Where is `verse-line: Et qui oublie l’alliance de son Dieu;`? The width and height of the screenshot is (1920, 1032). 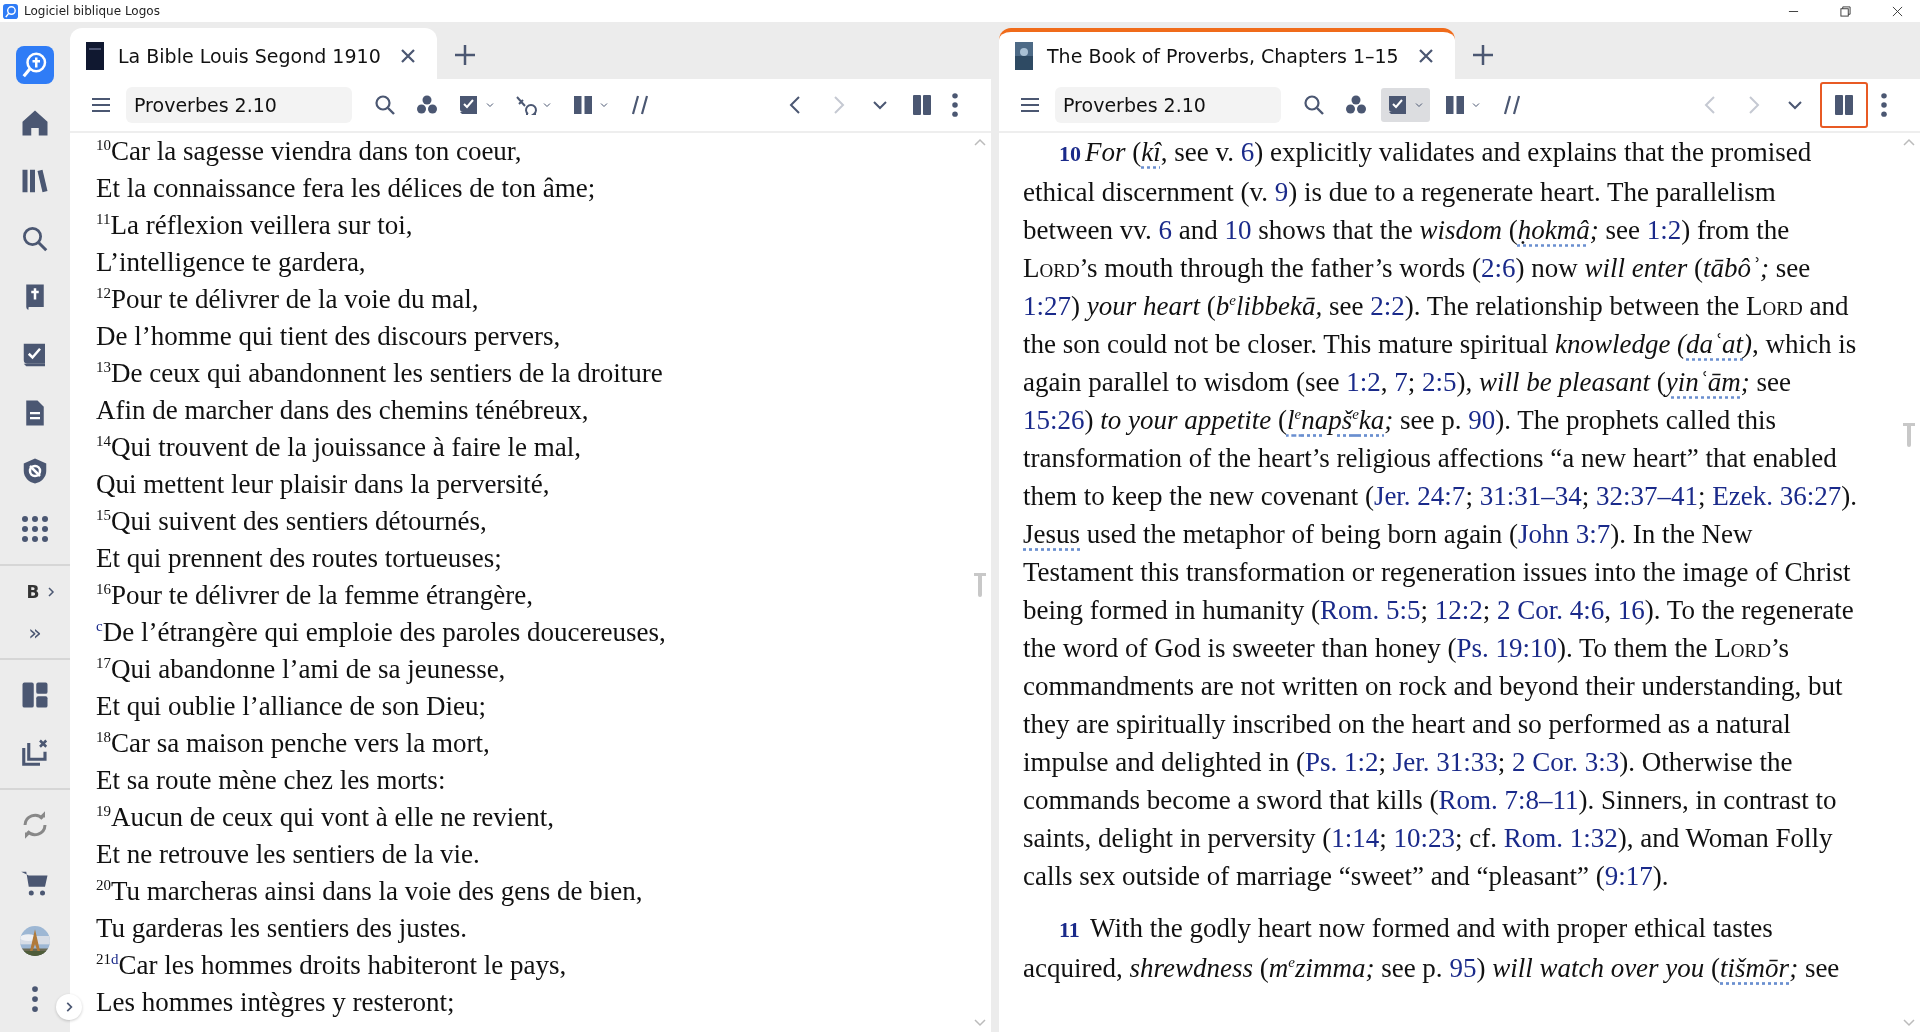
verse-line: Et qui oublie l’alliance de son Dieu; is located at coordinates (291, 706).